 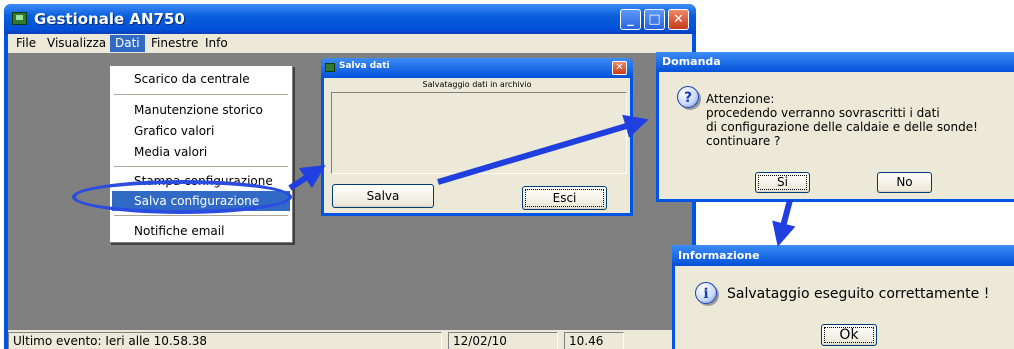 What do you see at coordinates (784, 223) in the screenshot?
I see `arrow-domanda-to-info` at bounding box center [784, 223].